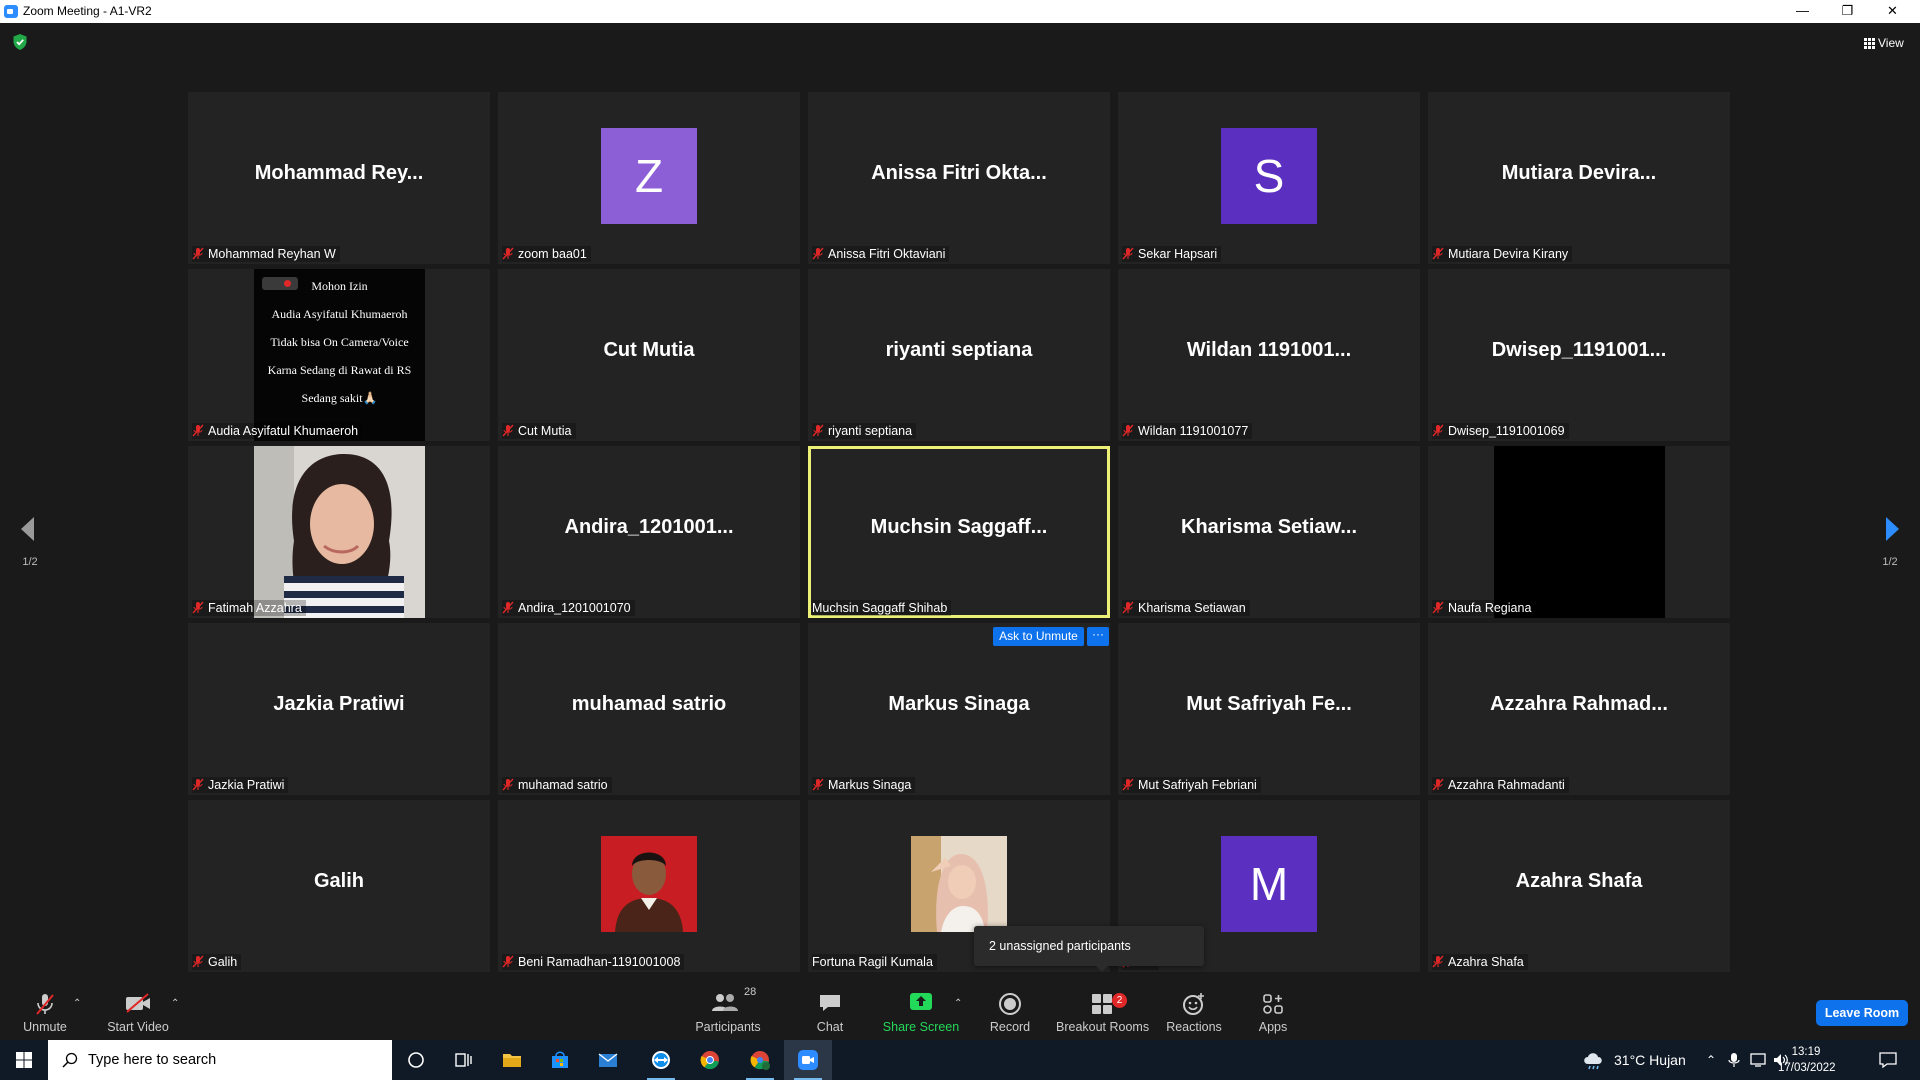 Image resolution: width=1920 pixels, height=1080 pixels. Describe the element at coordinates (28, 529) in the screenshot. I see `previous-page-arrow-icon` at that location.